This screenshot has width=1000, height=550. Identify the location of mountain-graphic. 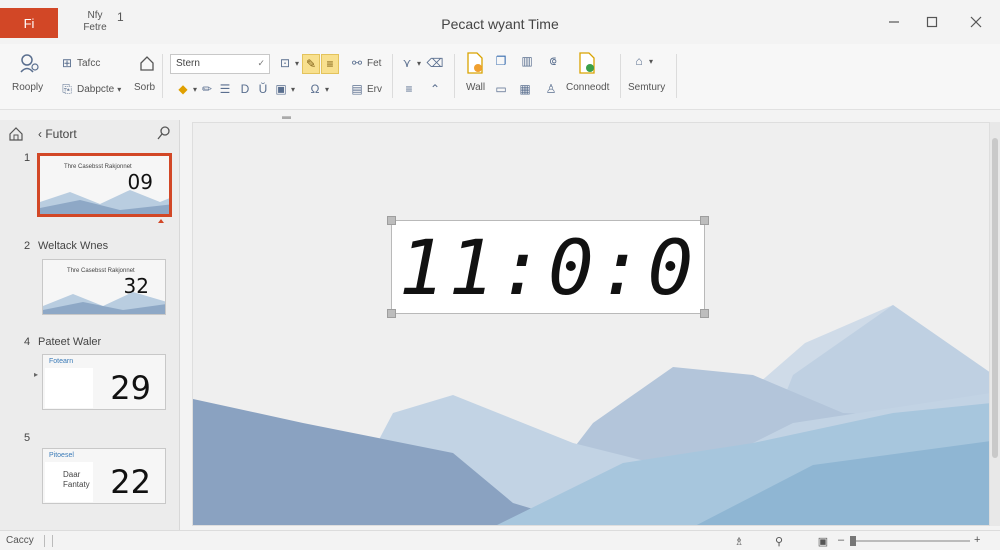
(104, 202).